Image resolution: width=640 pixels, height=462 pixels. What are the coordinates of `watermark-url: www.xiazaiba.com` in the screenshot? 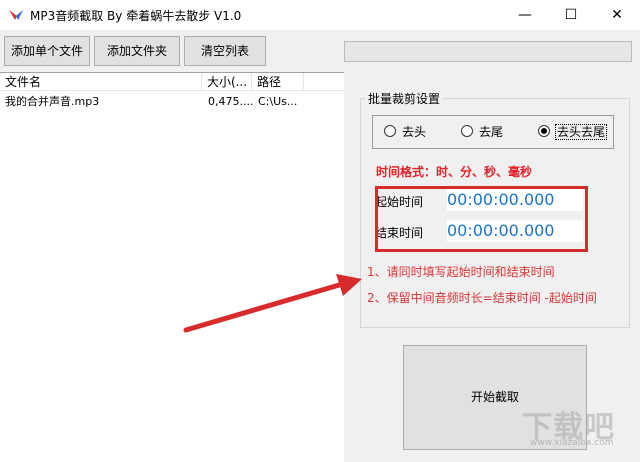 It's located at (572, 443).